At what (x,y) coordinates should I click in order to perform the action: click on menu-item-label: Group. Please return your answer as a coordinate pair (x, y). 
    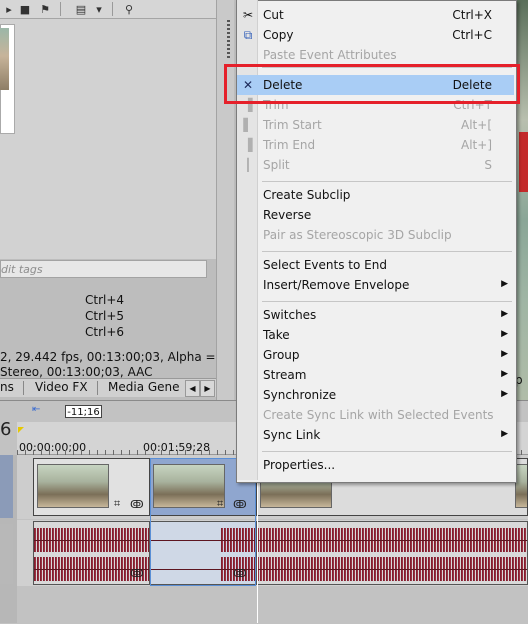
    Looking at the image, I should click on (281, 355).